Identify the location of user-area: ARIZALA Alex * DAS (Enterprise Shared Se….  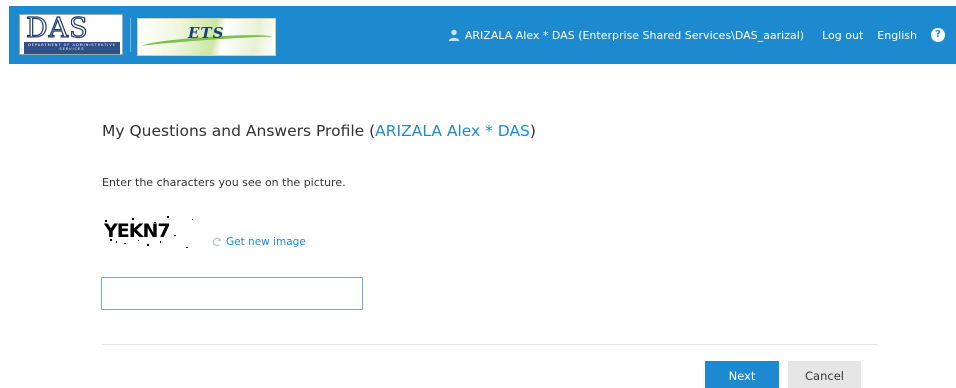
(696, 35).